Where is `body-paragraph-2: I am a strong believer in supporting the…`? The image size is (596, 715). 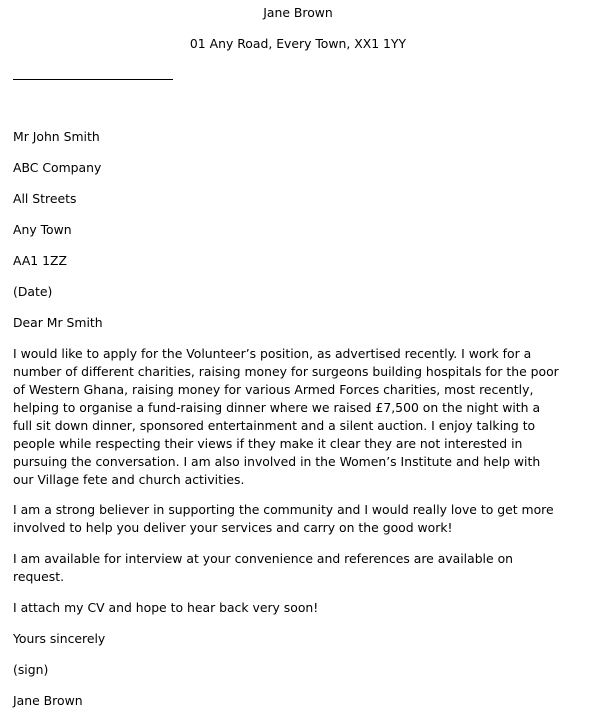 body-paragraph-2: I am a strong believer in supporting the… is located at coordinates (303, 519).